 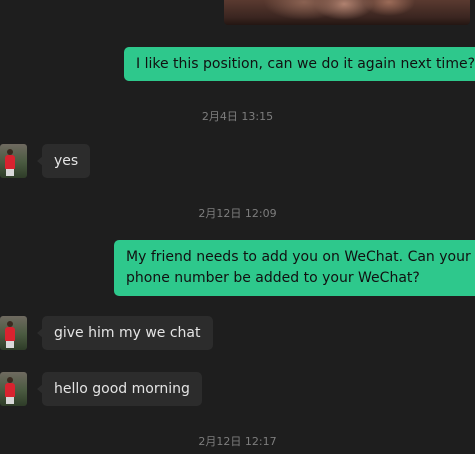 What do you see at coordinates (237, 441) in the screenshot?
I see `message-timestamp: 2月12日 12:17` at bounding box center [237, 441].